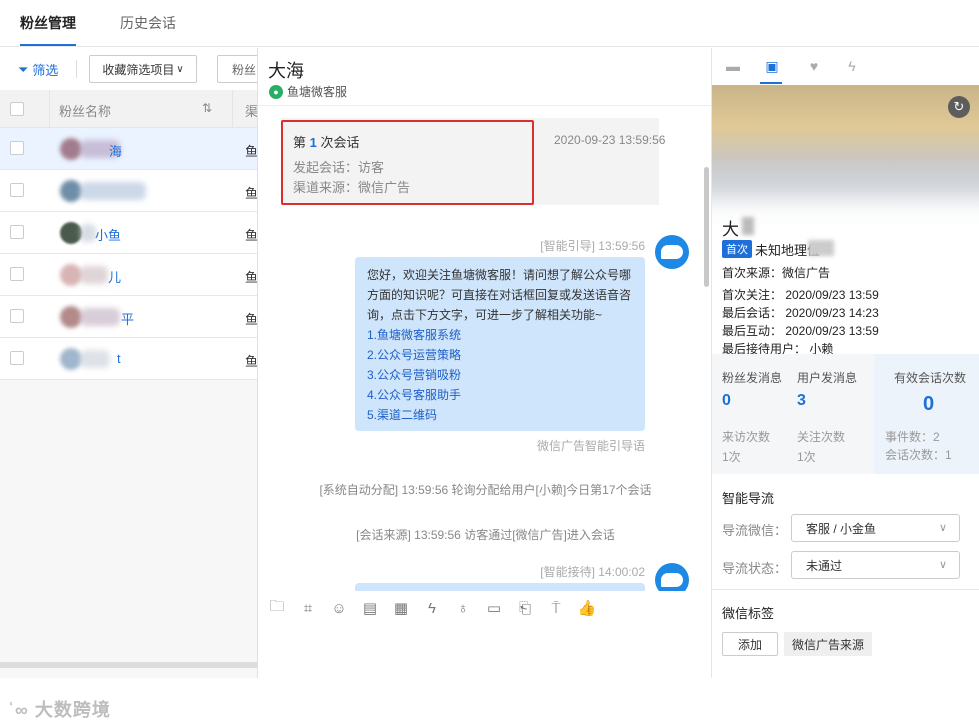  Describe the element at coordinates (500, 355) in the screenshot. I see `message-link: 2.公众号运营策略` at that location.